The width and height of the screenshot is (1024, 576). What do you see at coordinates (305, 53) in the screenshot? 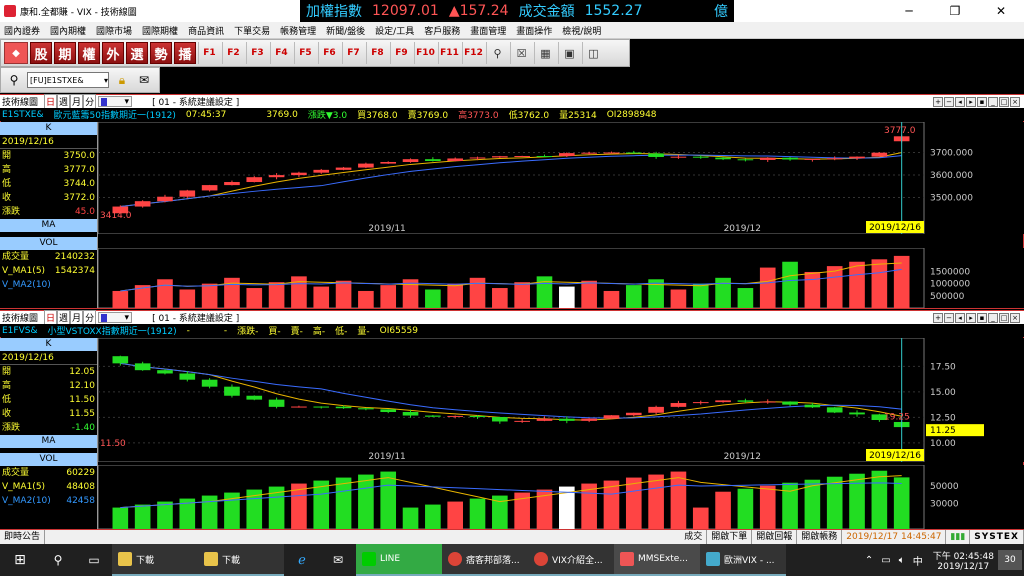
I see `fkey-button: F5` at bounding box center [305, 53].